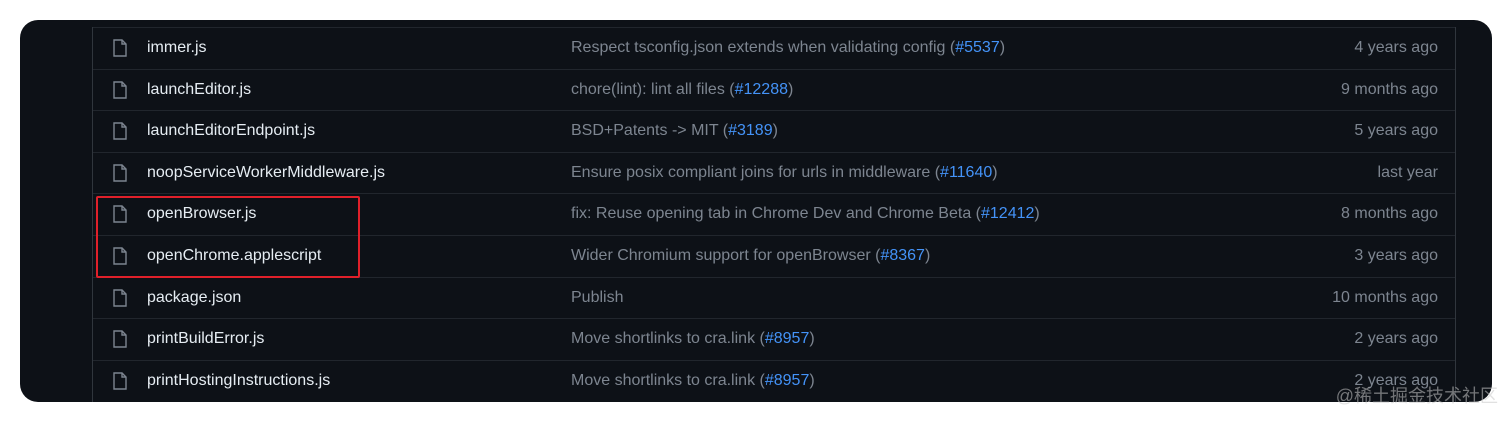 The height and width of the screenshot is (422, 1512). Describe the element at coordinates (1396, 339) in the screenshot. I see `commit-age: 2 years ago` at that location.